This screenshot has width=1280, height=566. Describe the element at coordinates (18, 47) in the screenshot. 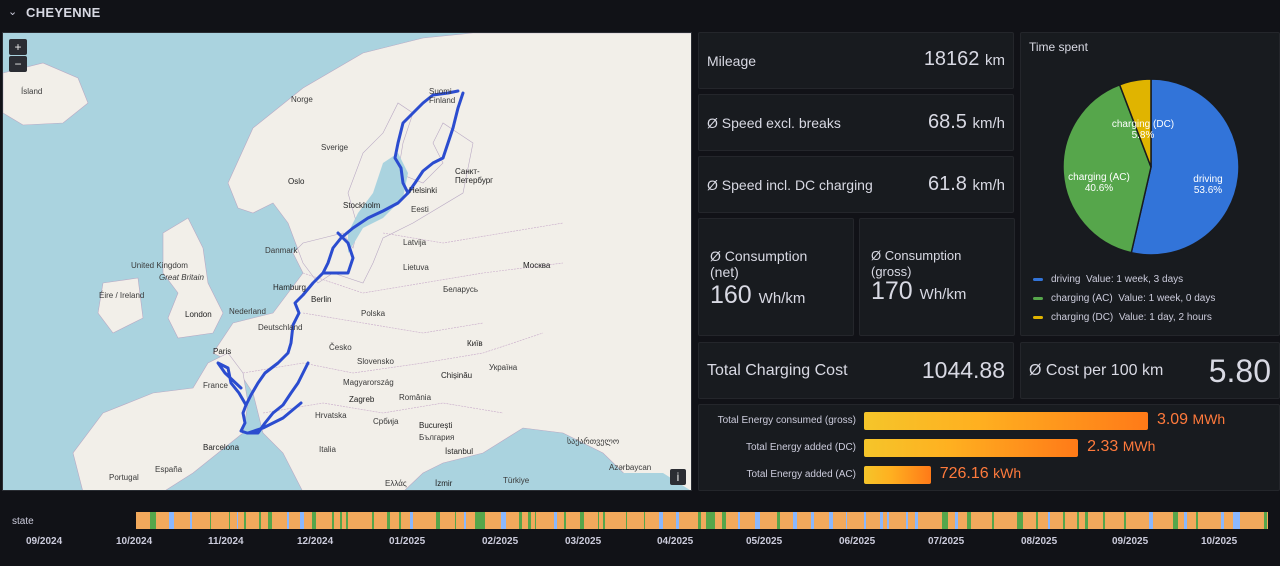

I see `zoom-in-button: +` at that location.